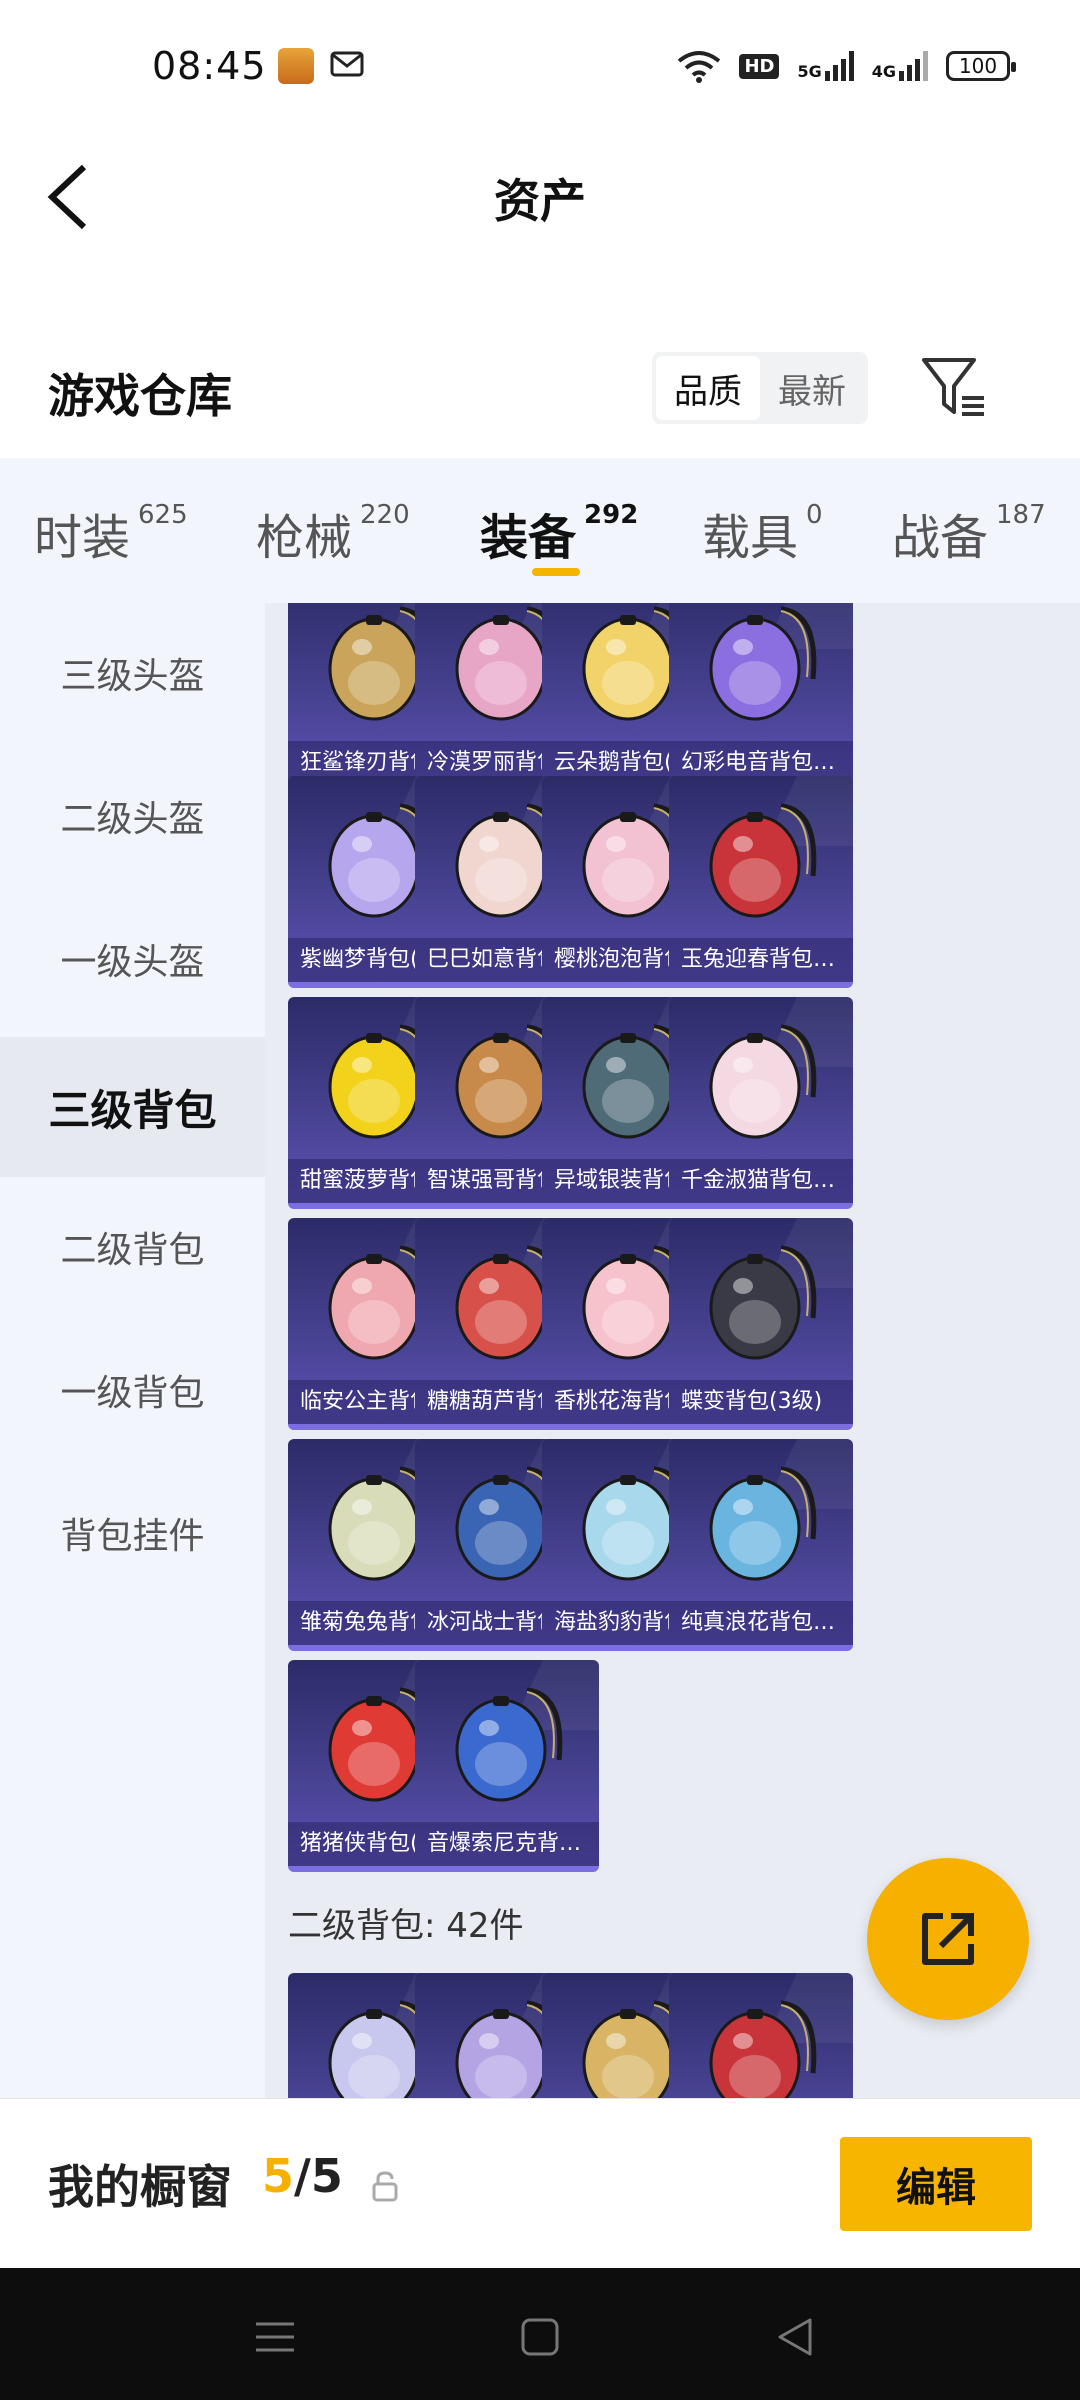  I want to click on sidebar-item-backpack-lv3: 三级背包, so click(132, 1107).